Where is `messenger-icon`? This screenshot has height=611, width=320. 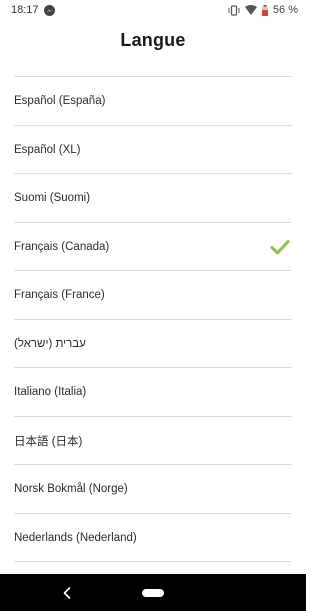 messenger-icon is located at coordinates (49, 10).